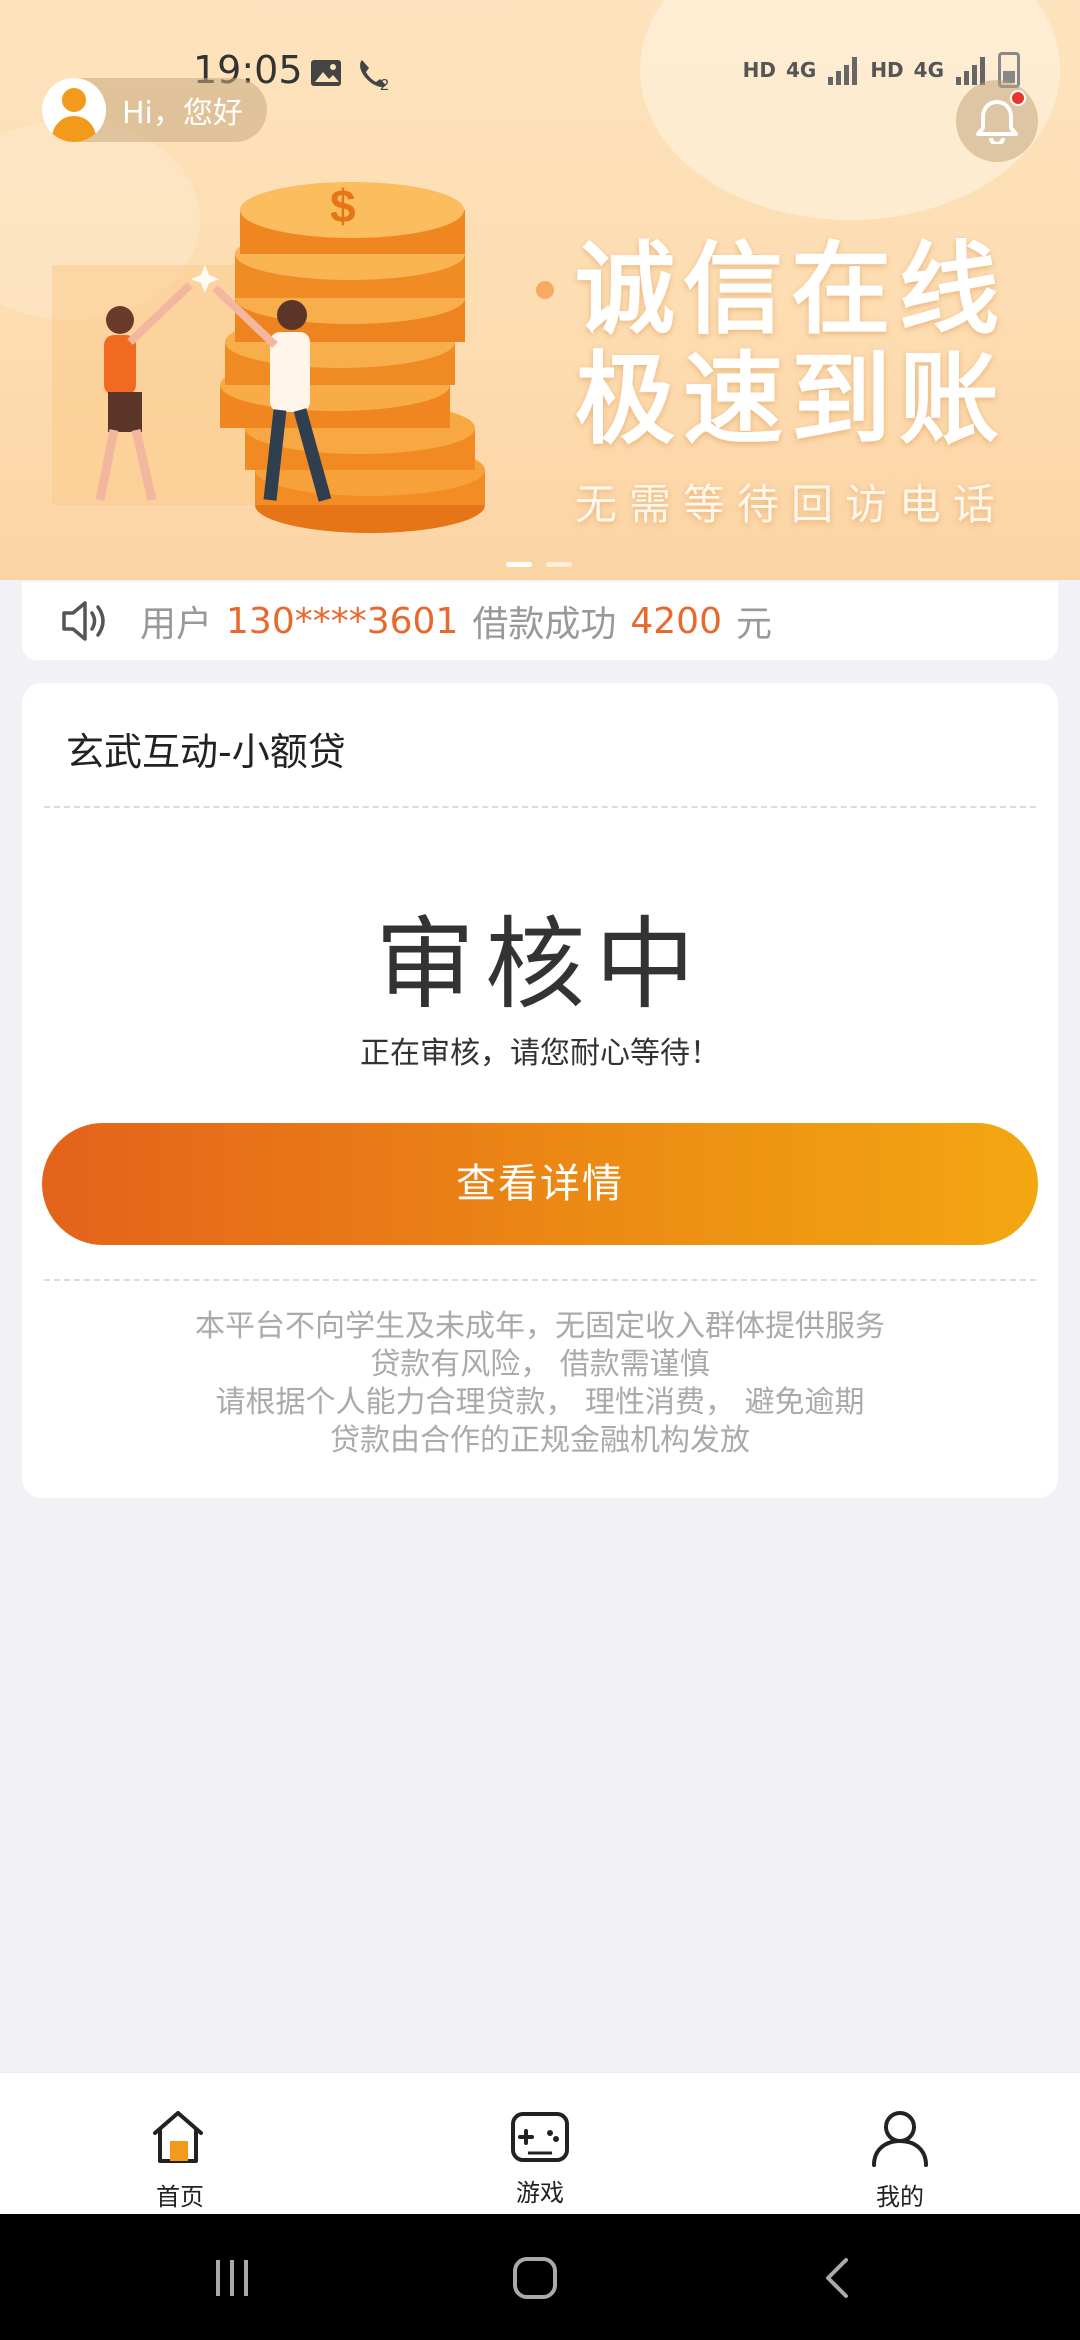 The image size is (1080, 2340). I want to click on tab-mine-label: 我的, so click(900, 2197).